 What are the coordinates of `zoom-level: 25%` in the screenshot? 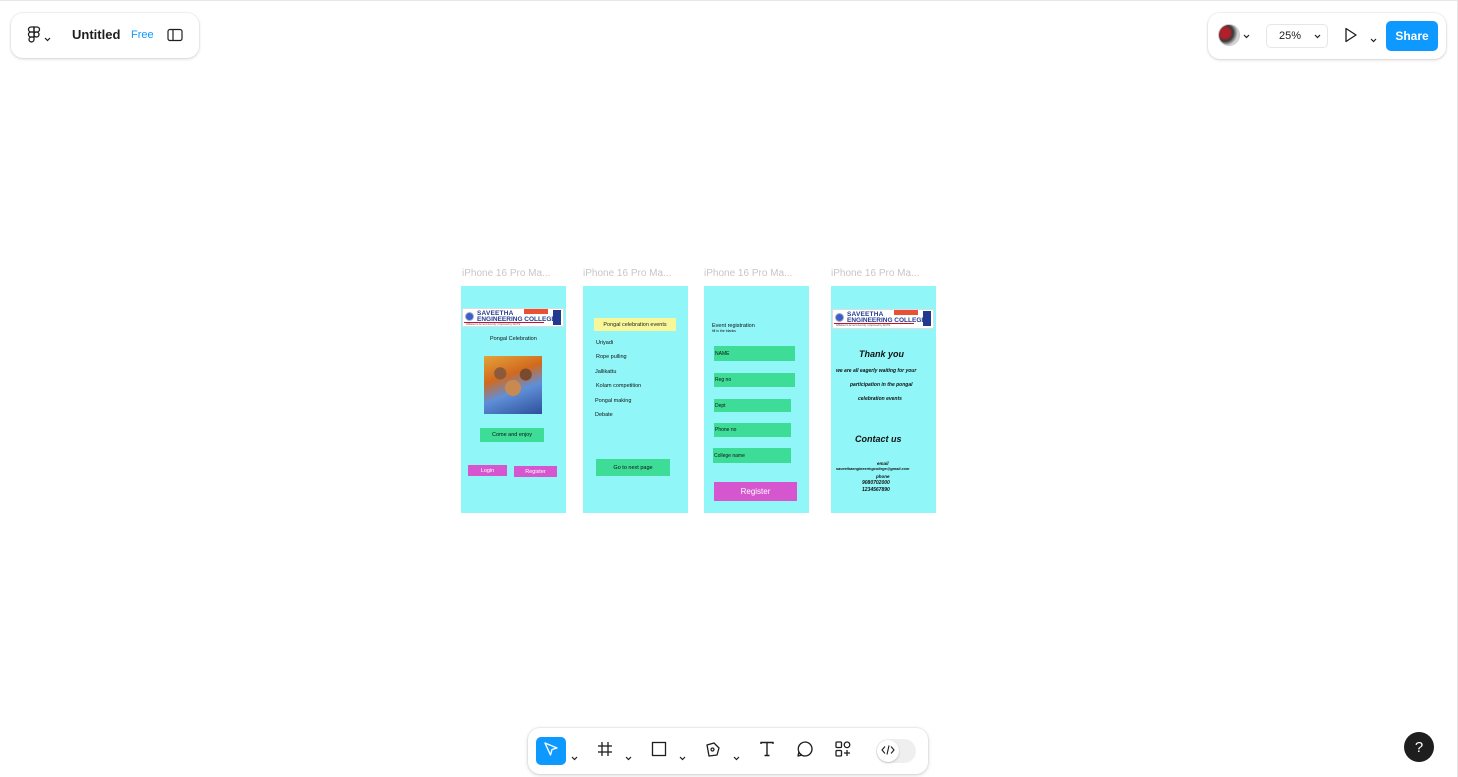 It's located at (1290, 36).